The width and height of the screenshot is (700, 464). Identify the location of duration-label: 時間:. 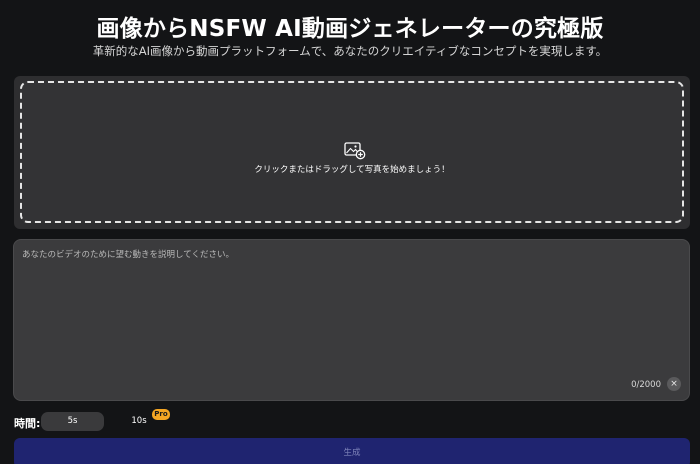
(27, 423).